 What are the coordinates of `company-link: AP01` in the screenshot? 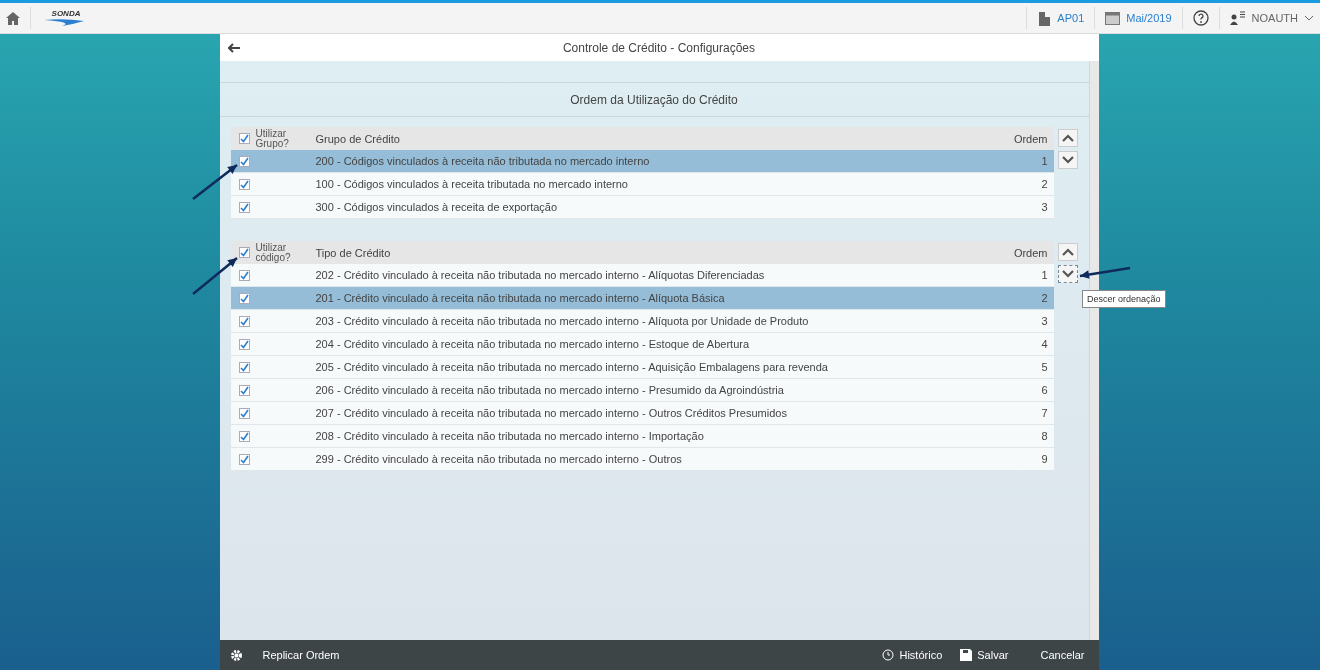 It's located at (1071, 18).